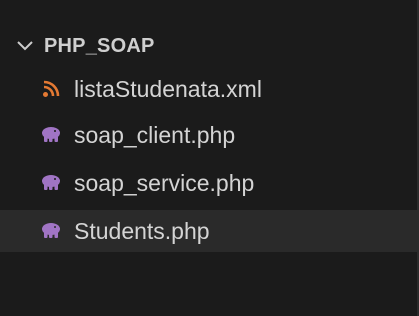 The image size is (419, 316). Describe the element at coordinates (25, 46) in the screenshot. I see `chevron-down-icon` at that location.